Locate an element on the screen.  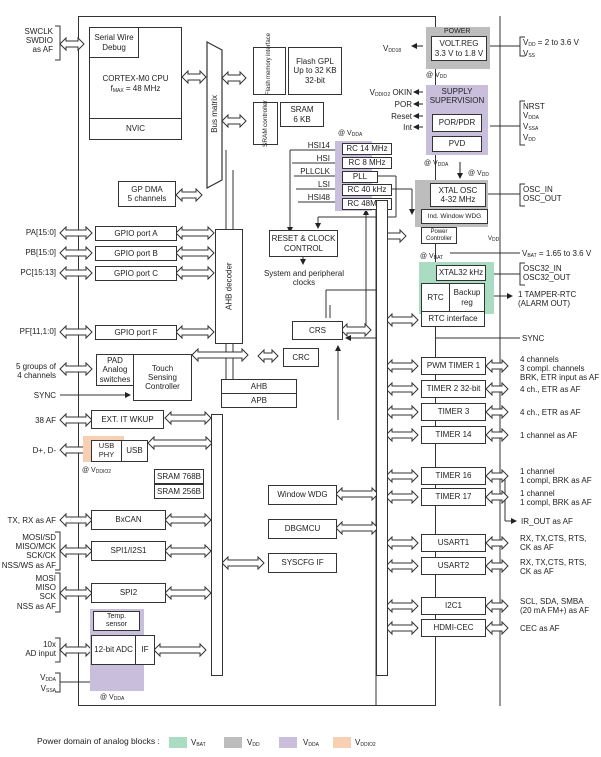
gpio-port-f: GPIO port F is located at coordinates (136, 332).